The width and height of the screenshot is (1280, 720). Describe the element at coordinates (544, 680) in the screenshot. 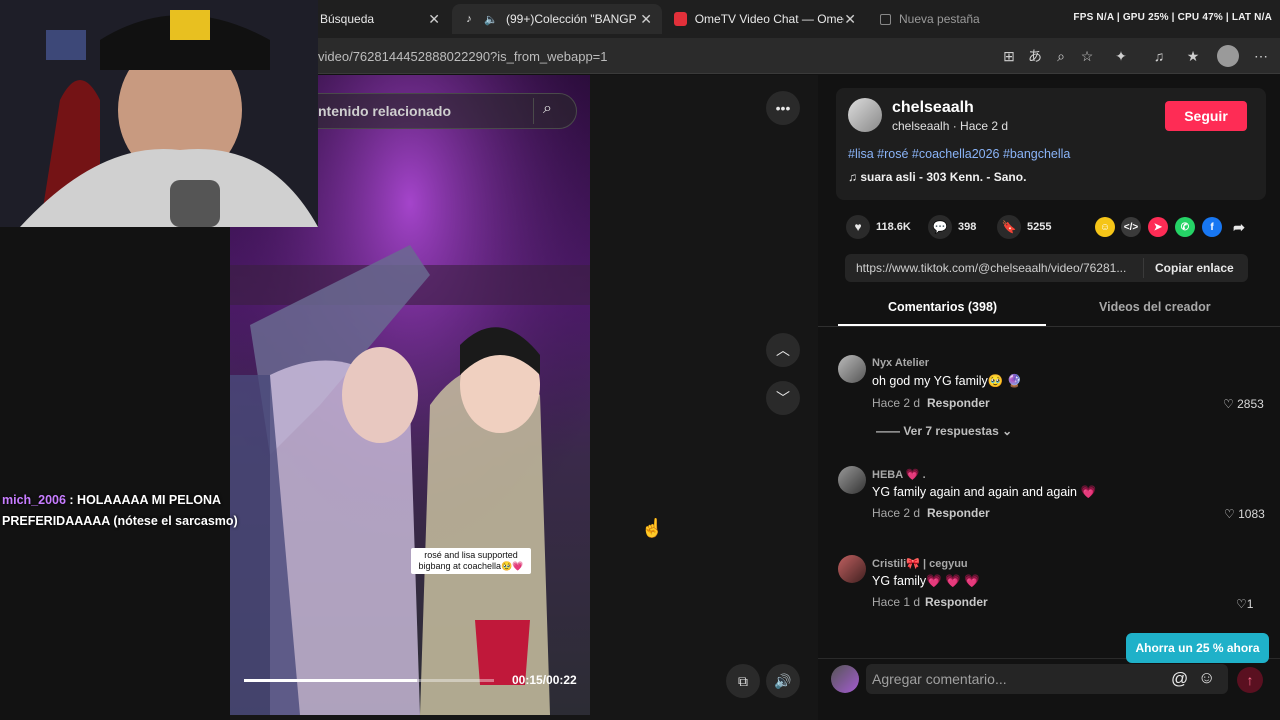

I see `timecode: 00:15/00:22` at that location.